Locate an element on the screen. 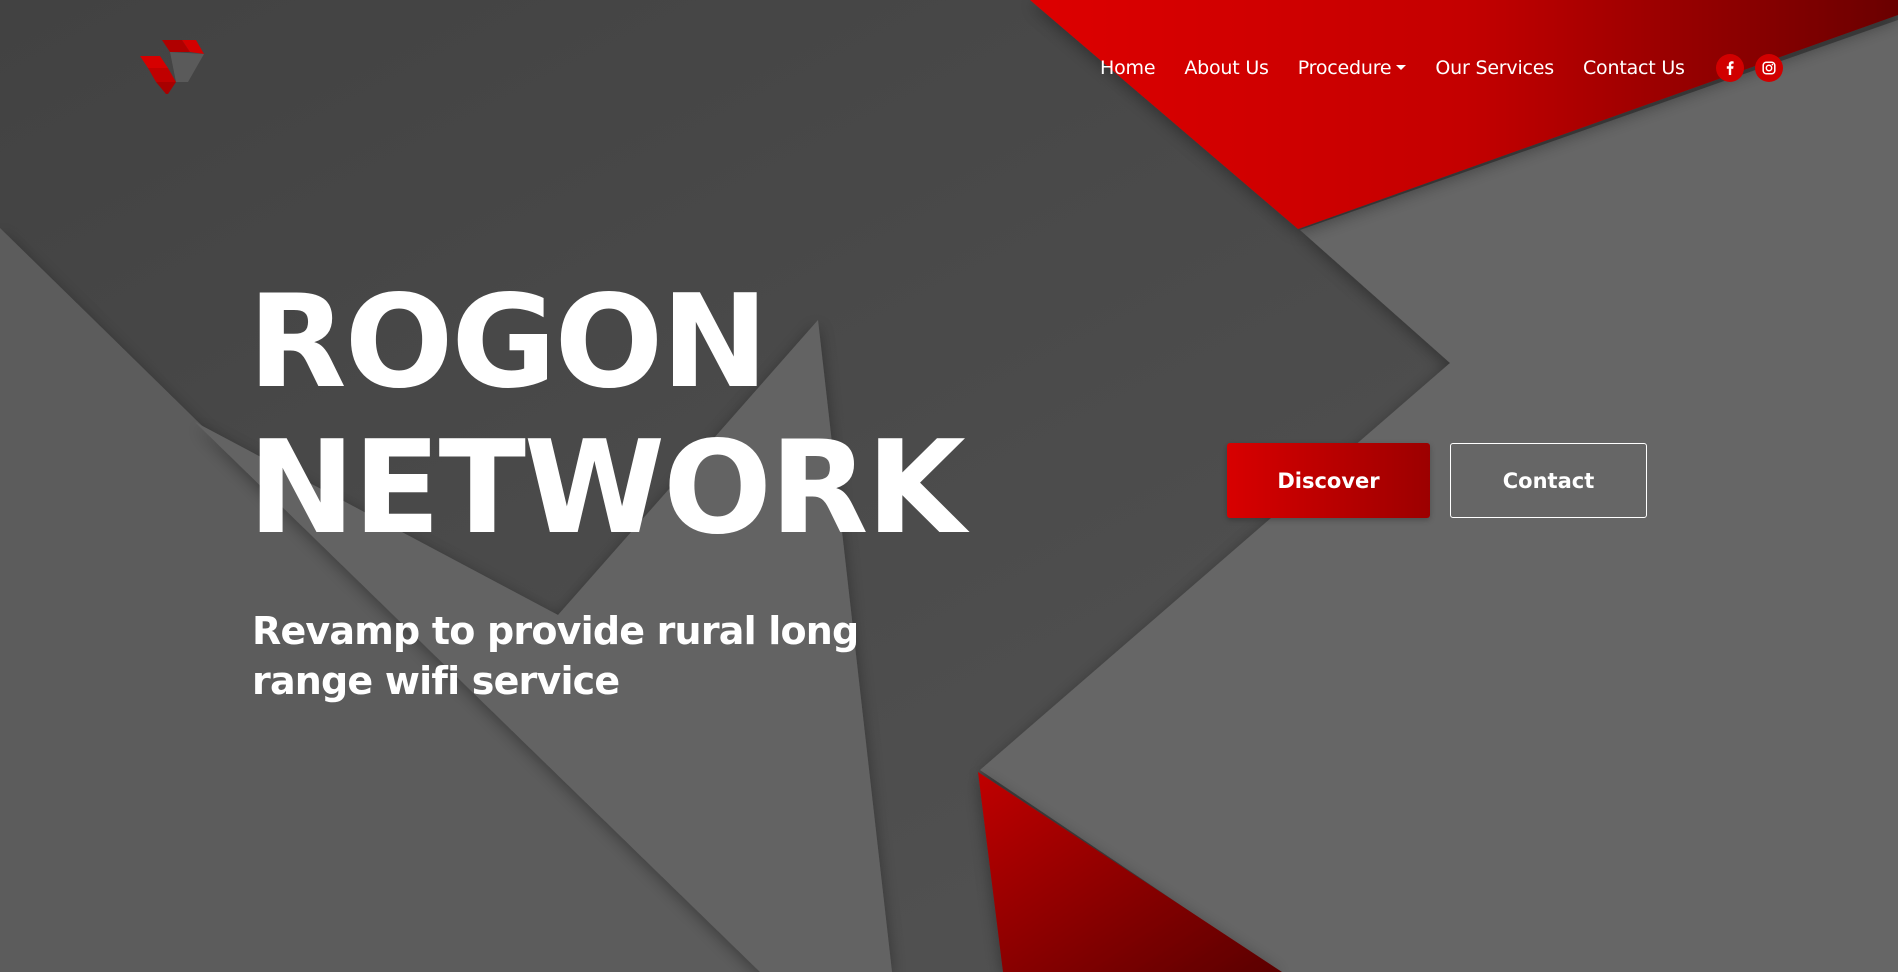 The width and height of the screenshot is (1898, 972). hero-title: ROGON NETWORK is located at coordinates (607, 415).